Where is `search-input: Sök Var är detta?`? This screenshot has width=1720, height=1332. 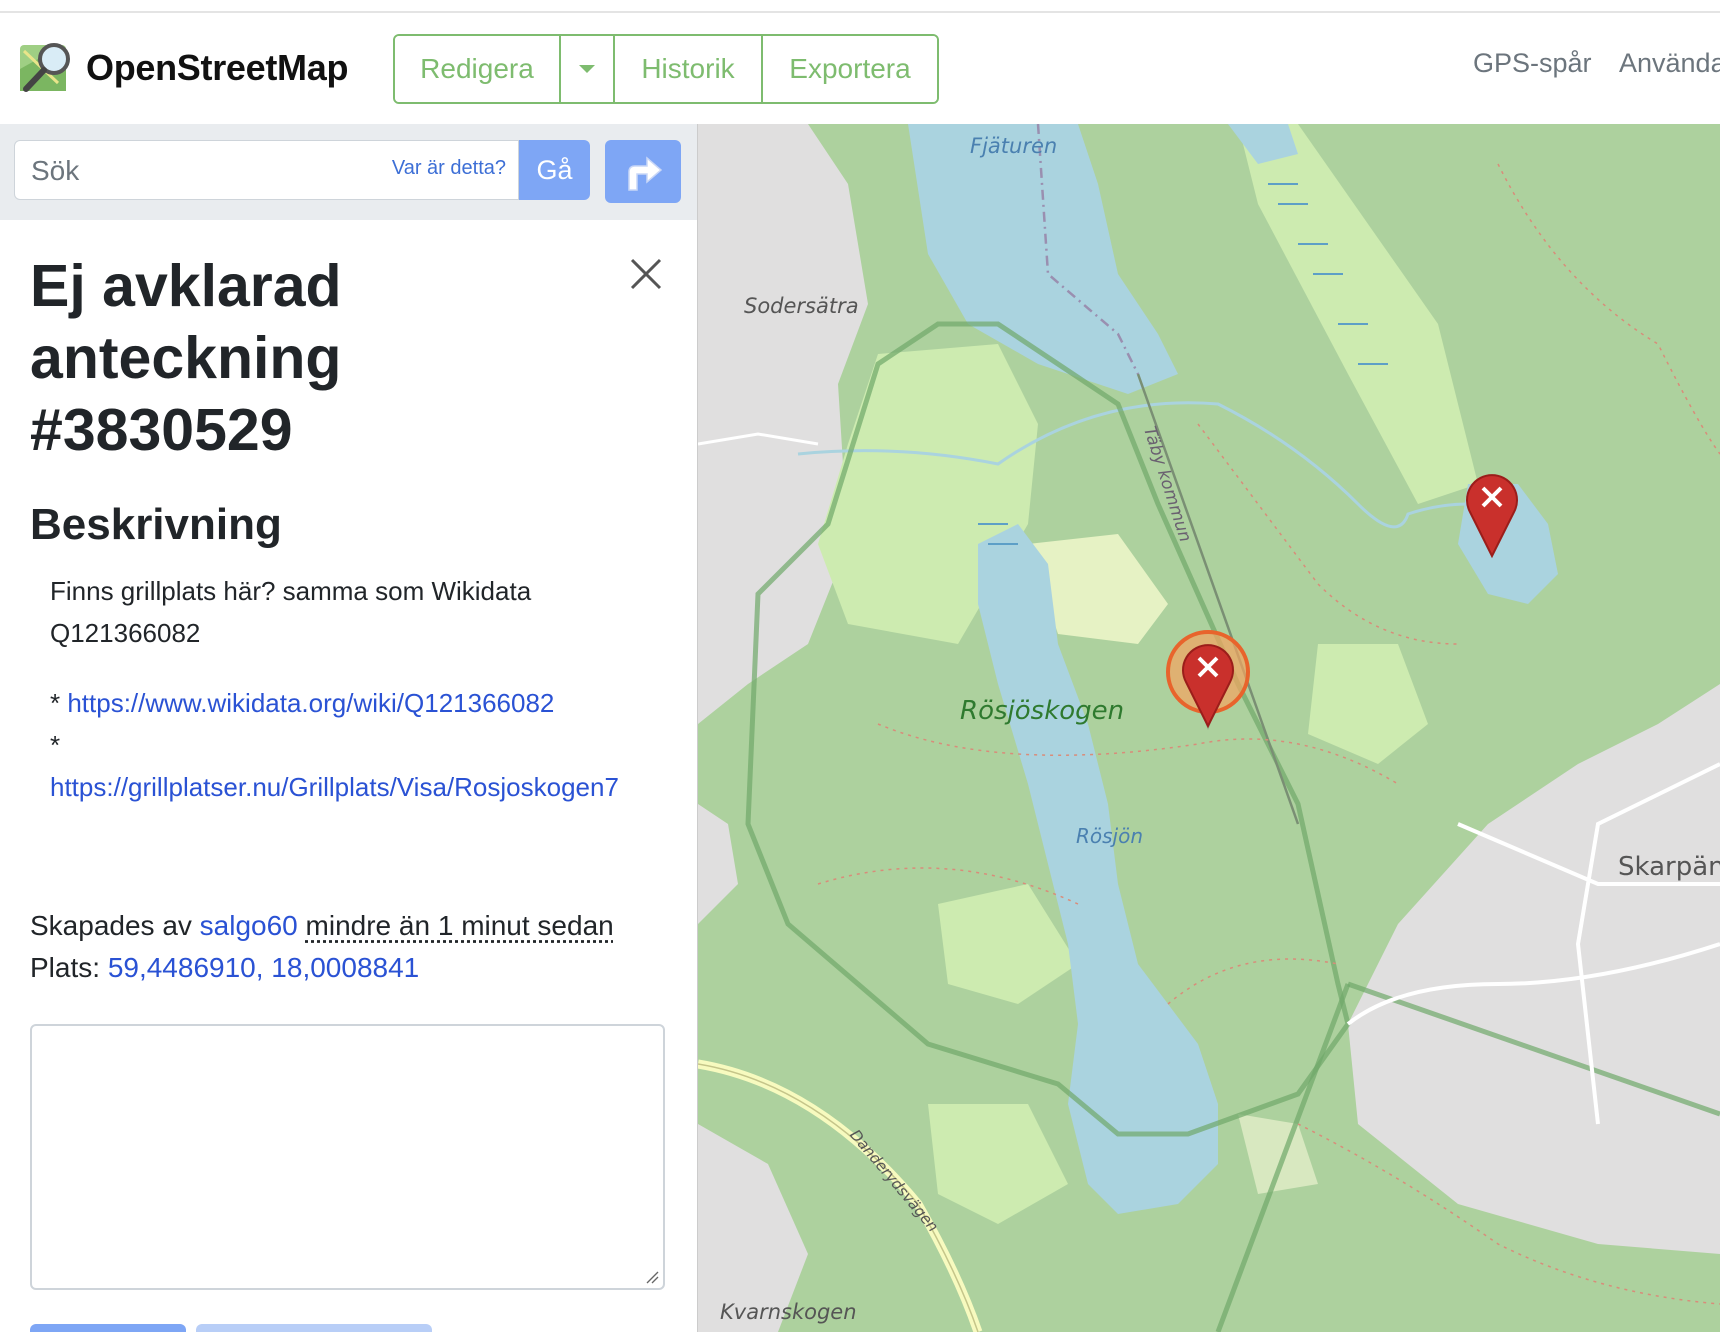 search-input: Sök Var är detta? is located at coordinates (266, 170).